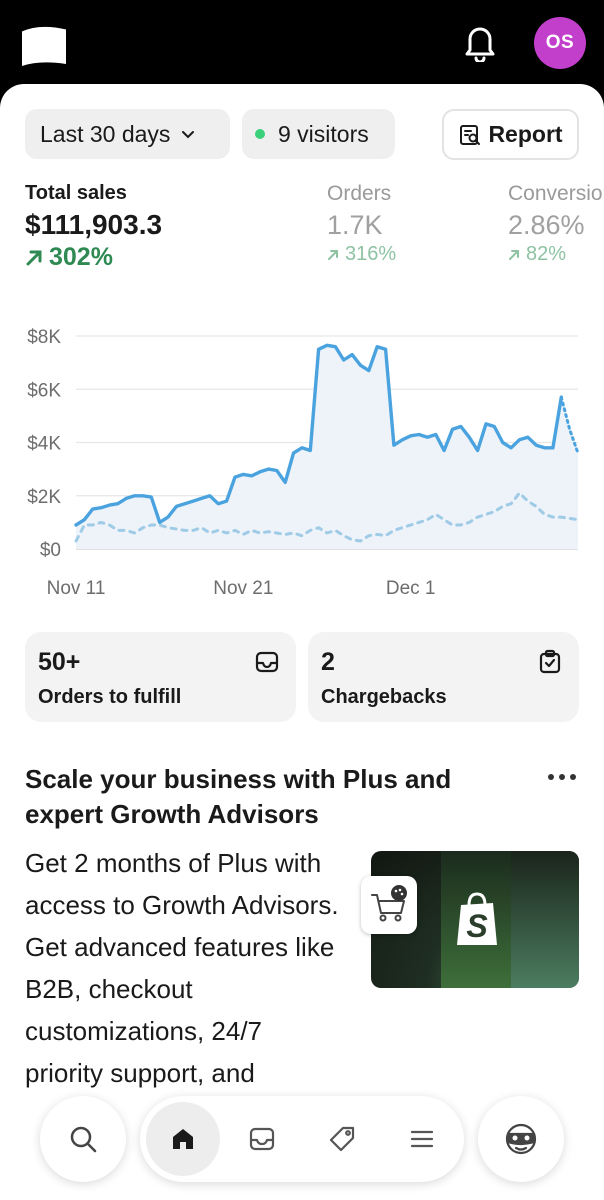 Image resolution: width=604 pixels, height=1200 pixels. Describe the element at coordinates (328, 662) in the screenshot. I see `card-number: 2` at that location.